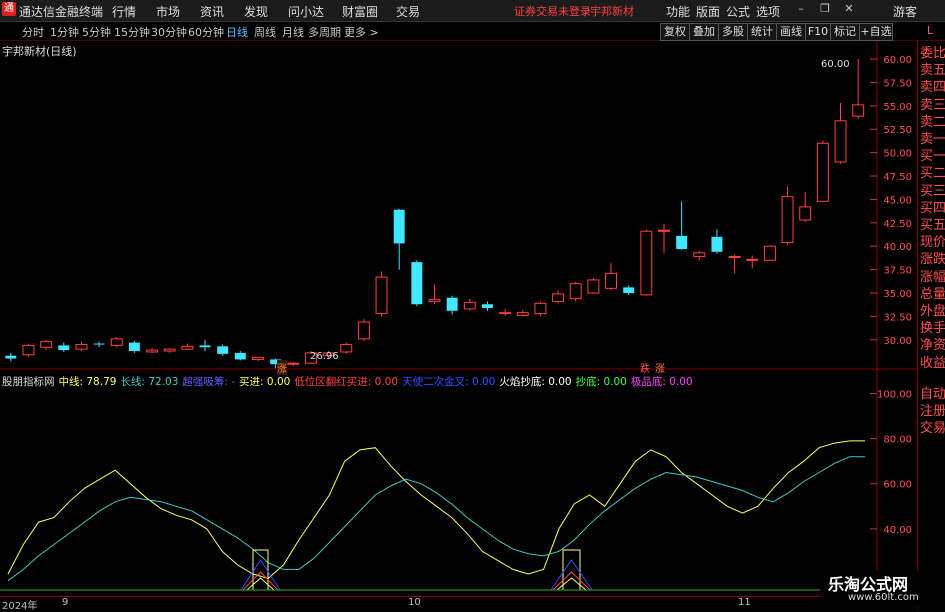  I want to click on price-tick-label: 57.50, so click(897, 83).